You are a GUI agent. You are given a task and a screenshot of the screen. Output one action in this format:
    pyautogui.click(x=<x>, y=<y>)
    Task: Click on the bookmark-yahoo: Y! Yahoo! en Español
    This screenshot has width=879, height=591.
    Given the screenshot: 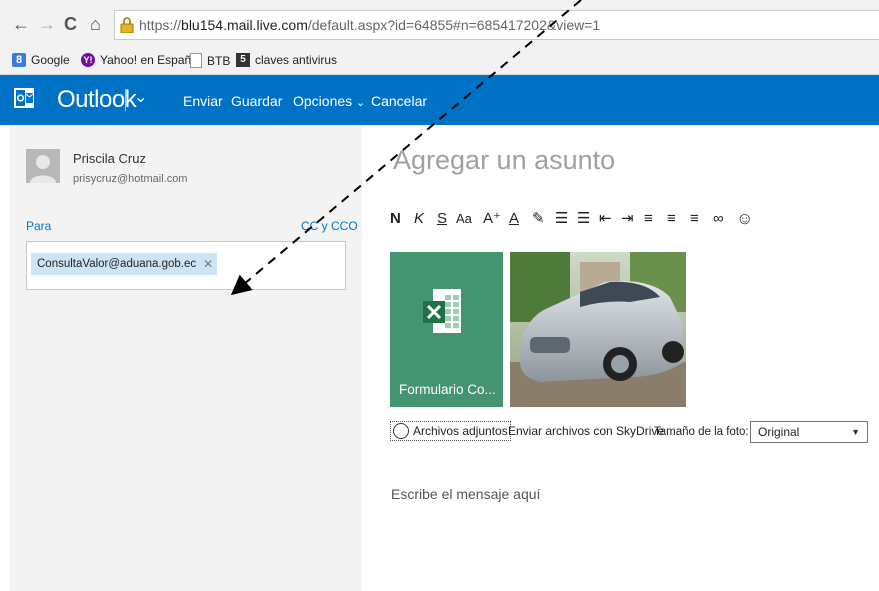 What is the action you would take?
    pyautogui.click(x=141, y=60)
    